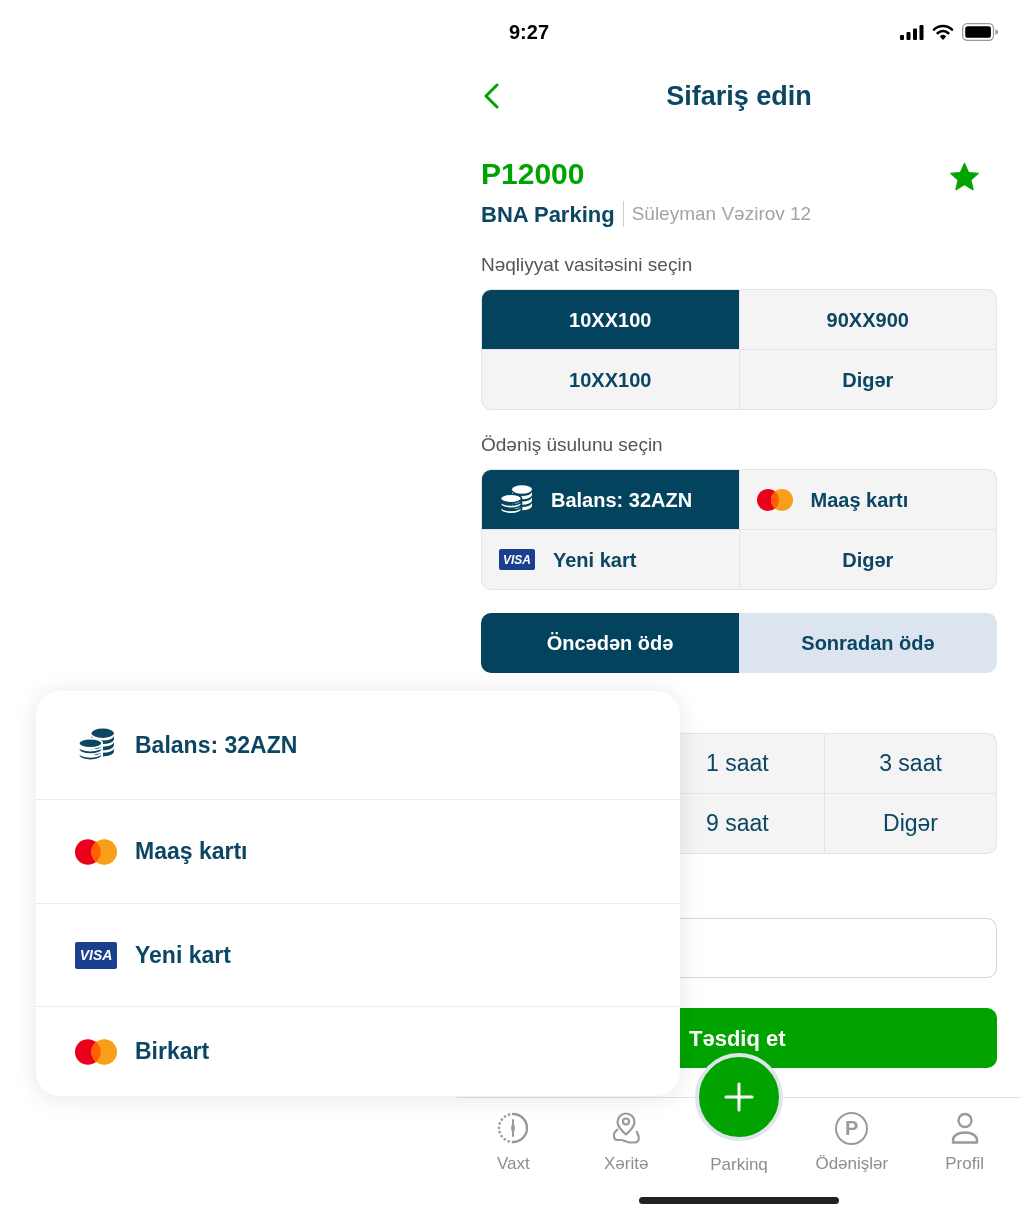 Image resolution: width=1021 pixels, height=1216 pixels. What do you see at coordinates (852, 1128) in the screenshot?
I see `parking-icon: P` at bounding box center [852, 1128].